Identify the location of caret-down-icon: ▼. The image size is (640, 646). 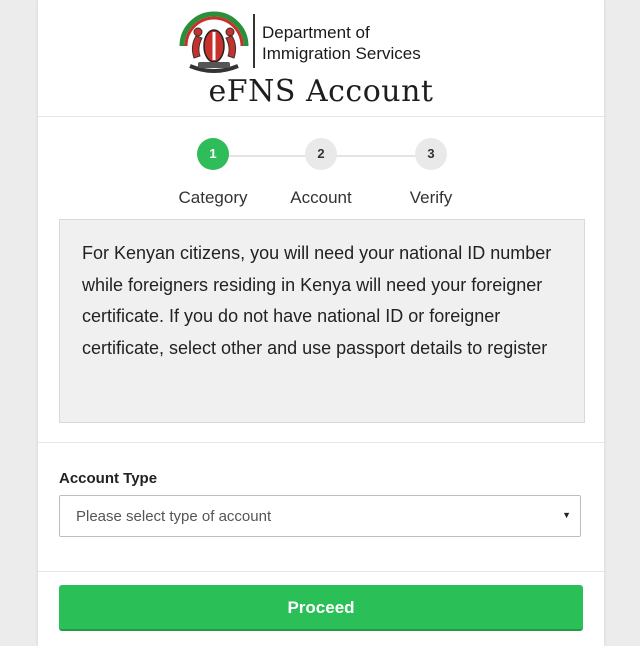
(566, 515).